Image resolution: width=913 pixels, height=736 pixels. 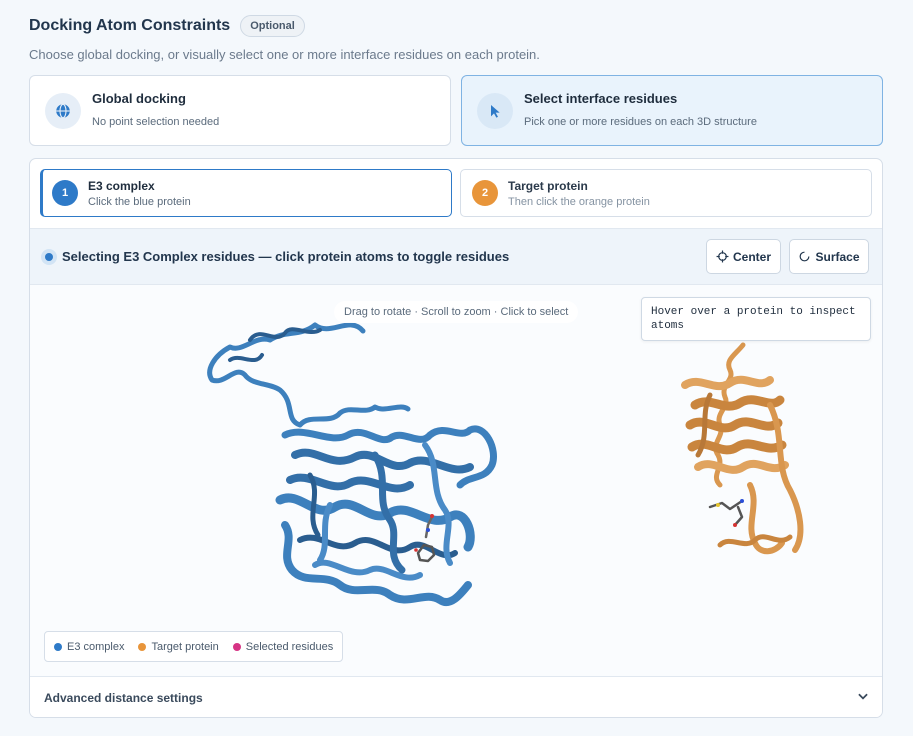 I want to click on legend-item-selected: Selected residues, so click(x=283, y=646).